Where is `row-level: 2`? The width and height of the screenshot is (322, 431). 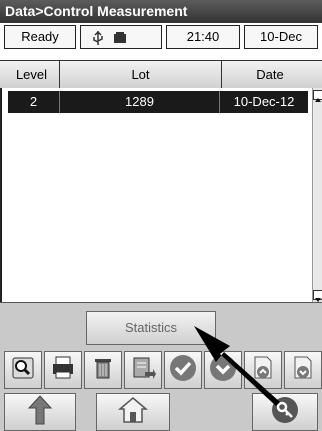 row-level: 2 is located at coordinates (34, 102).